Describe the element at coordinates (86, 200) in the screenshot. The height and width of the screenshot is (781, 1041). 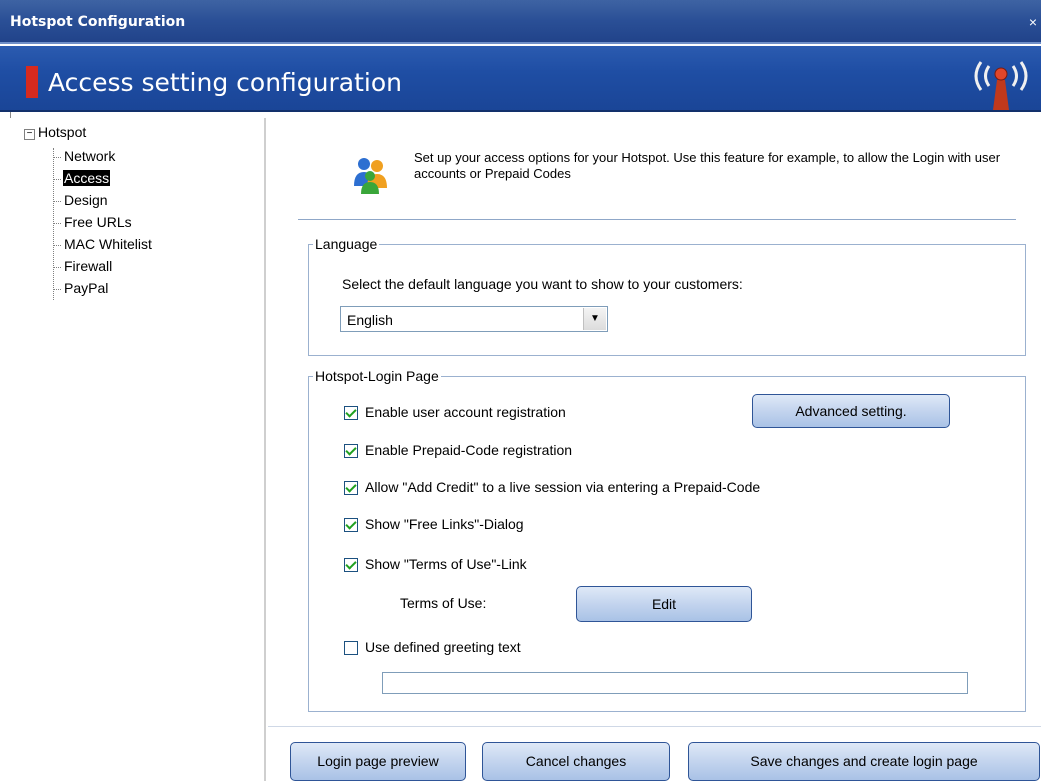
I see `tree-item-label: Design` at that location.